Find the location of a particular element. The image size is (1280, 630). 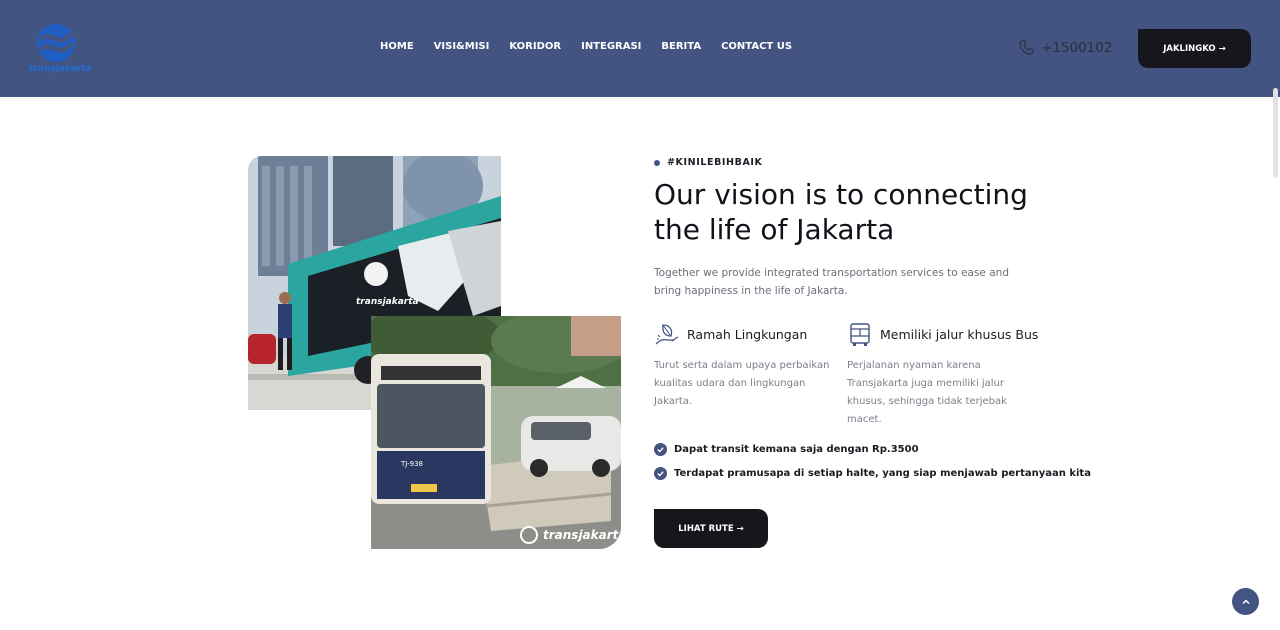

tag-dot-icon is located at coordinates (657, 162).